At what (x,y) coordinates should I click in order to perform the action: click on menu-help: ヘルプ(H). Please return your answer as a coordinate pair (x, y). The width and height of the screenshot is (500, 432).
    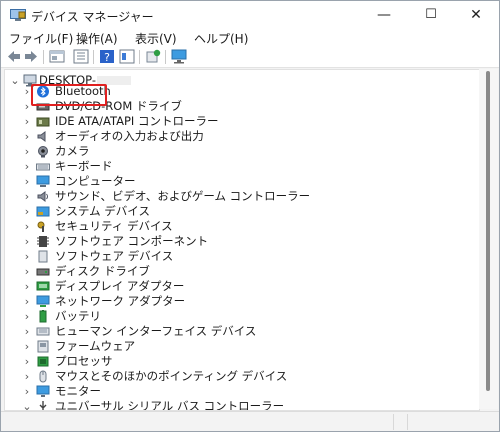
    Looking at the image, I should click on (221, 38).